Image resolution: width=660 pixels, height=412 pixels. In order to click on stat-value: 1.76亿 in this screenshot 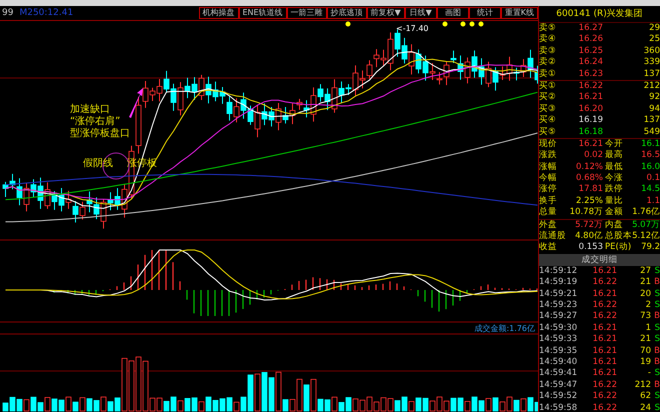, I will do `click(645, 213)`.